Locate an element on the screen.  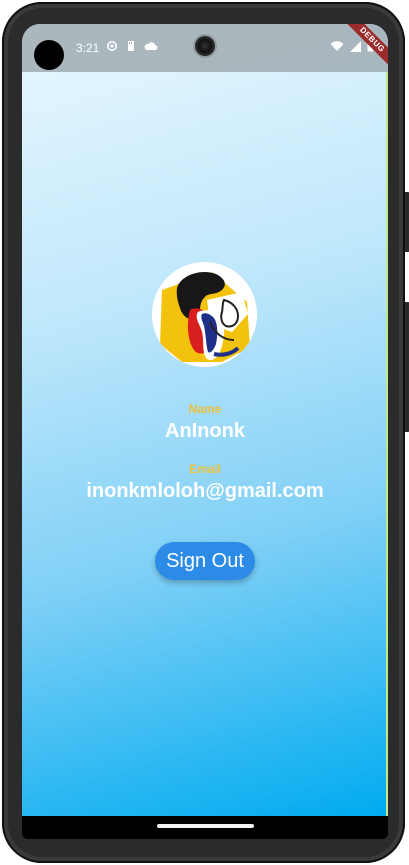
name-value: AnInonk is located at coordinates (205, 431).